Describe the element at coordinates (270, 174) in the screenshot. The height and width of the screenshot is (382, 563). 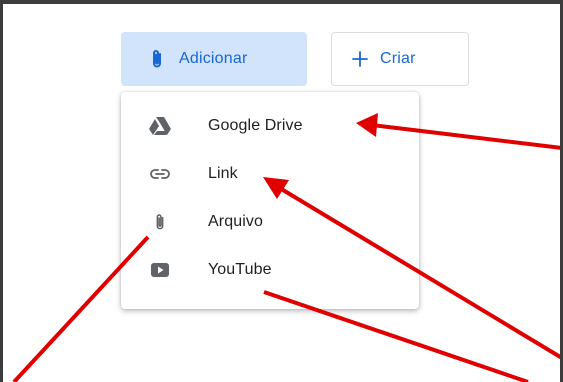
I see `menu-item-link: Link` at that location.